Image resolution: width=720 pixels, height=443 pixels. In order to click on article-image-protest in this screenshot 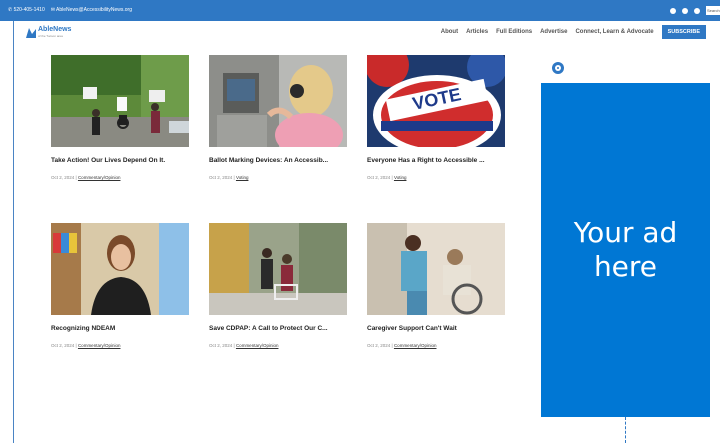, I will do `click(120, 101)`.